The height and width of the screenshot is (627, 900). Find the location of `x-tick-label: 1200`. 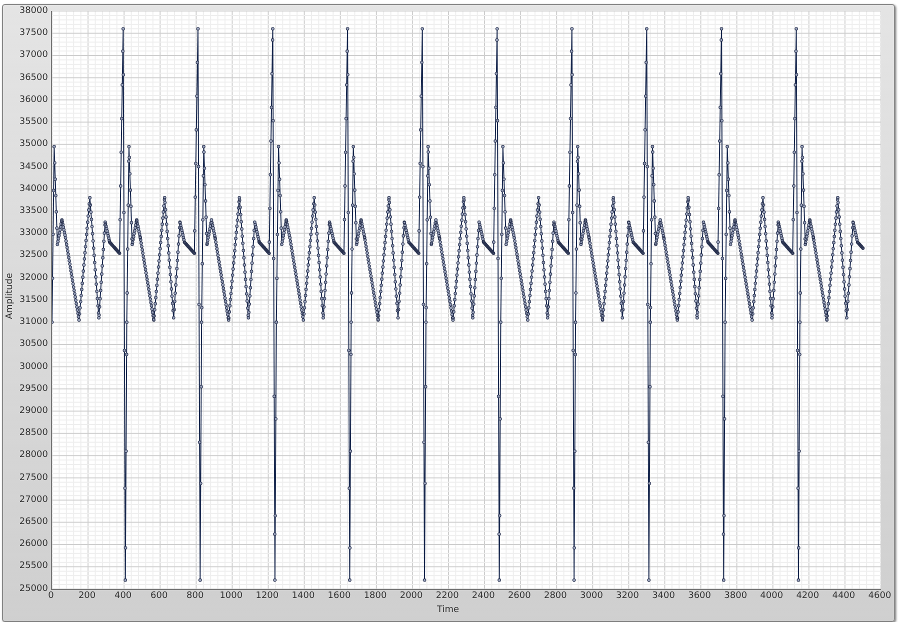

x-tick-label: 1200 is located at coordinates (267, 596).